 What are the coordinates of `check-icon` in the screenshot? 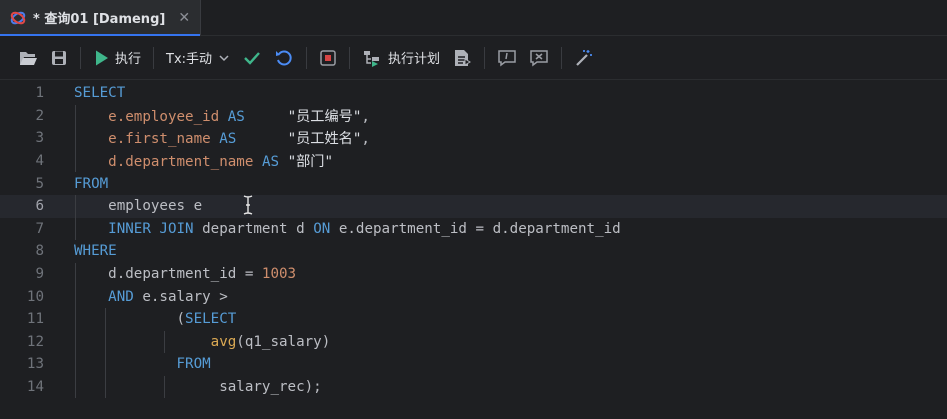 It's located at (252, 58).